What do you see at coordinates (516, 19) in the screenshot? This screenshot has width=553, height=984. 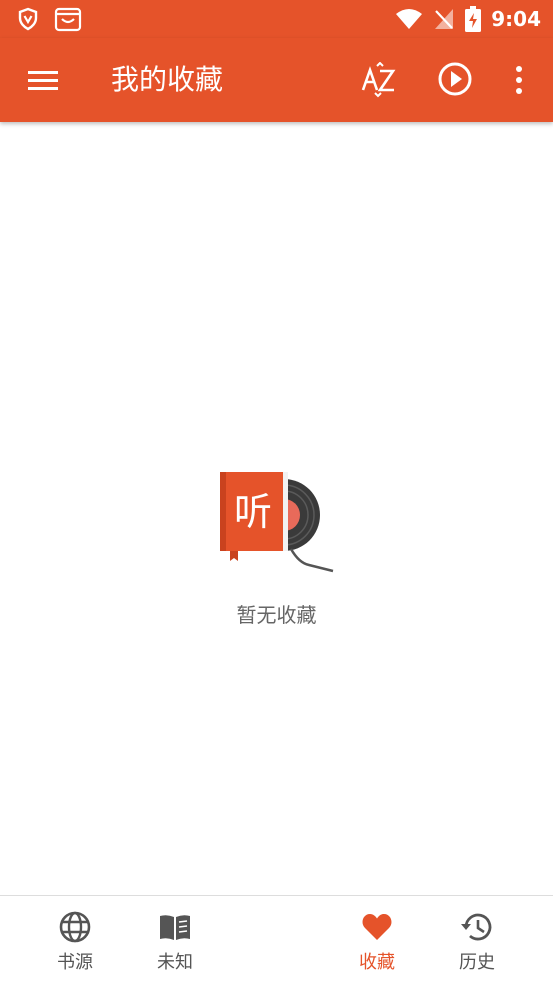 I see `status-time: 9:04` at bounding box center [516, 19].